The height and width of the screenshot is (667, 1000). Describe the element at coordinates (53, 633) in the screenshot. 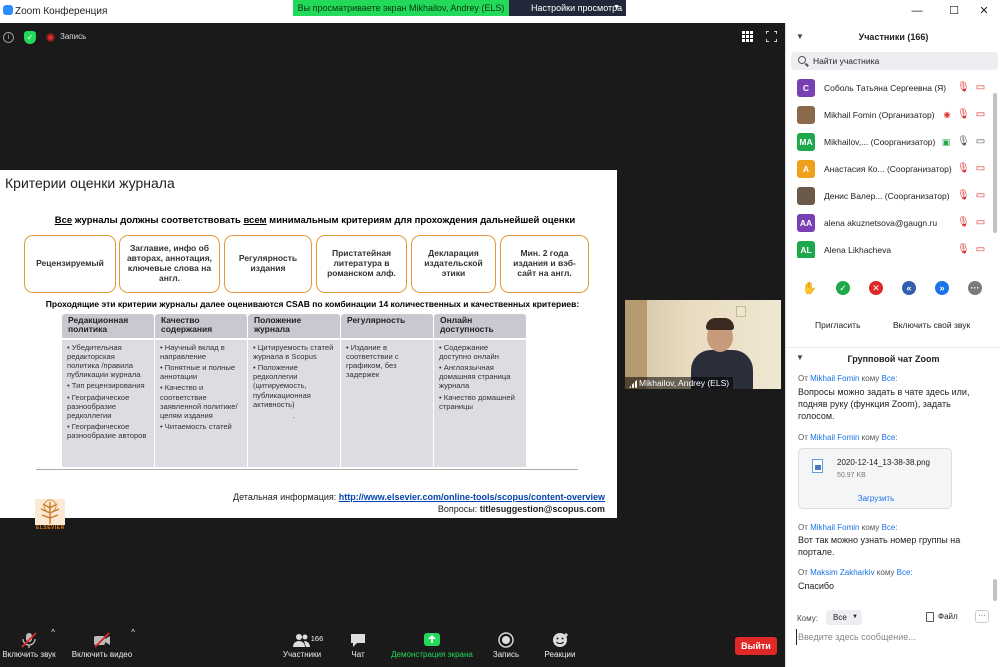

I see `audio-options-caret: ^` at that location.